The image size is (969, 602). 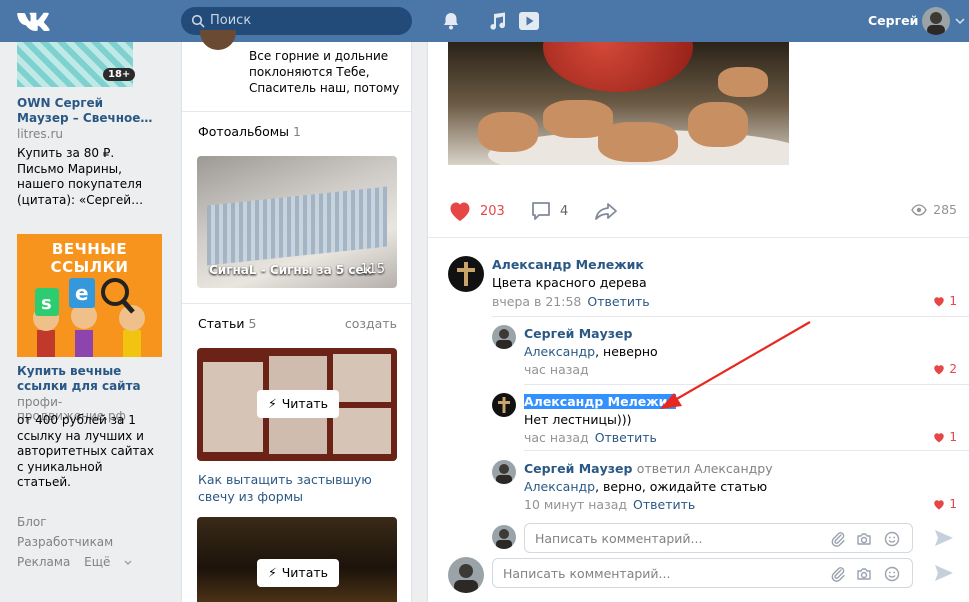 What do you see at coordinates (945, 369) in the screenshot?
I see `comment-like-button: 2` at bounding box center [945, 369].